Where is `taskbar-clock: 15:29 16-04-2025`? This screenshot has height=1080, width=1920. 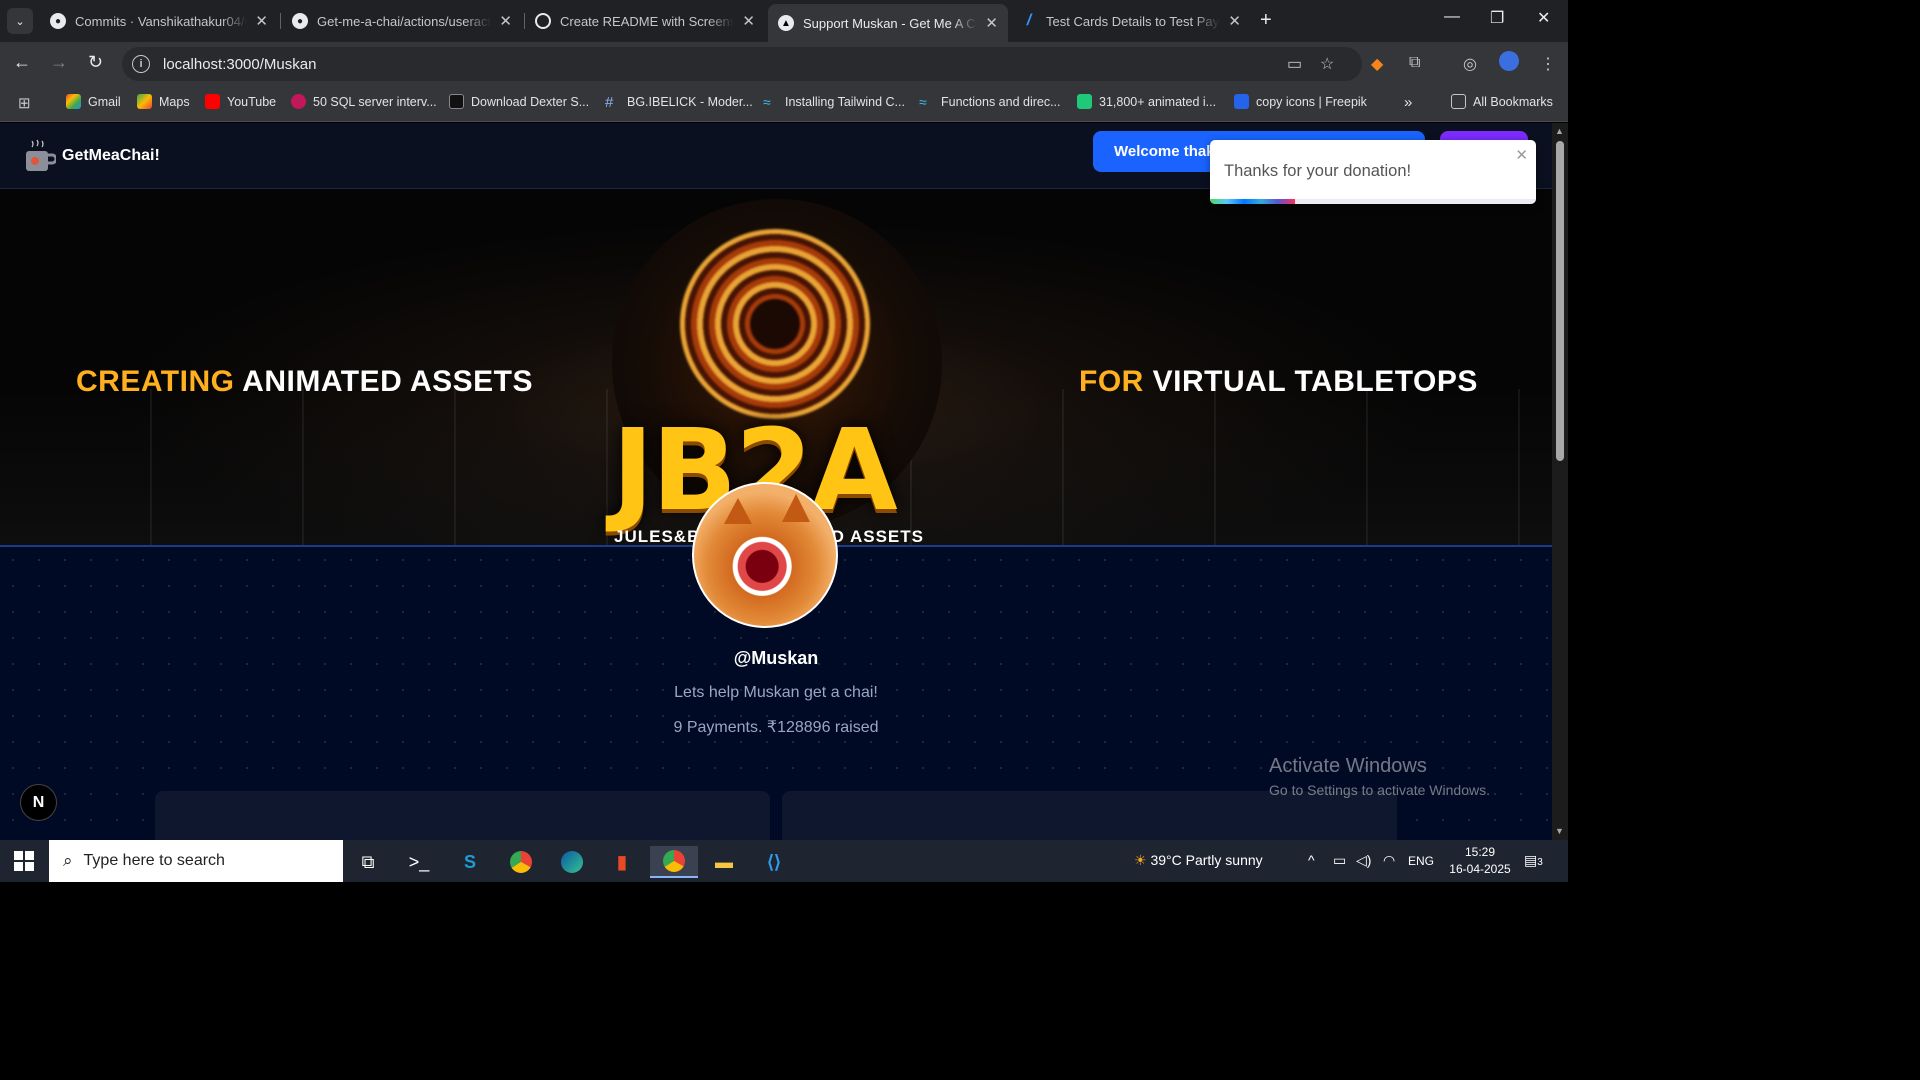 taskbar-clock: 15:29 16-04-2025 is located at coordinates (1480, 861).